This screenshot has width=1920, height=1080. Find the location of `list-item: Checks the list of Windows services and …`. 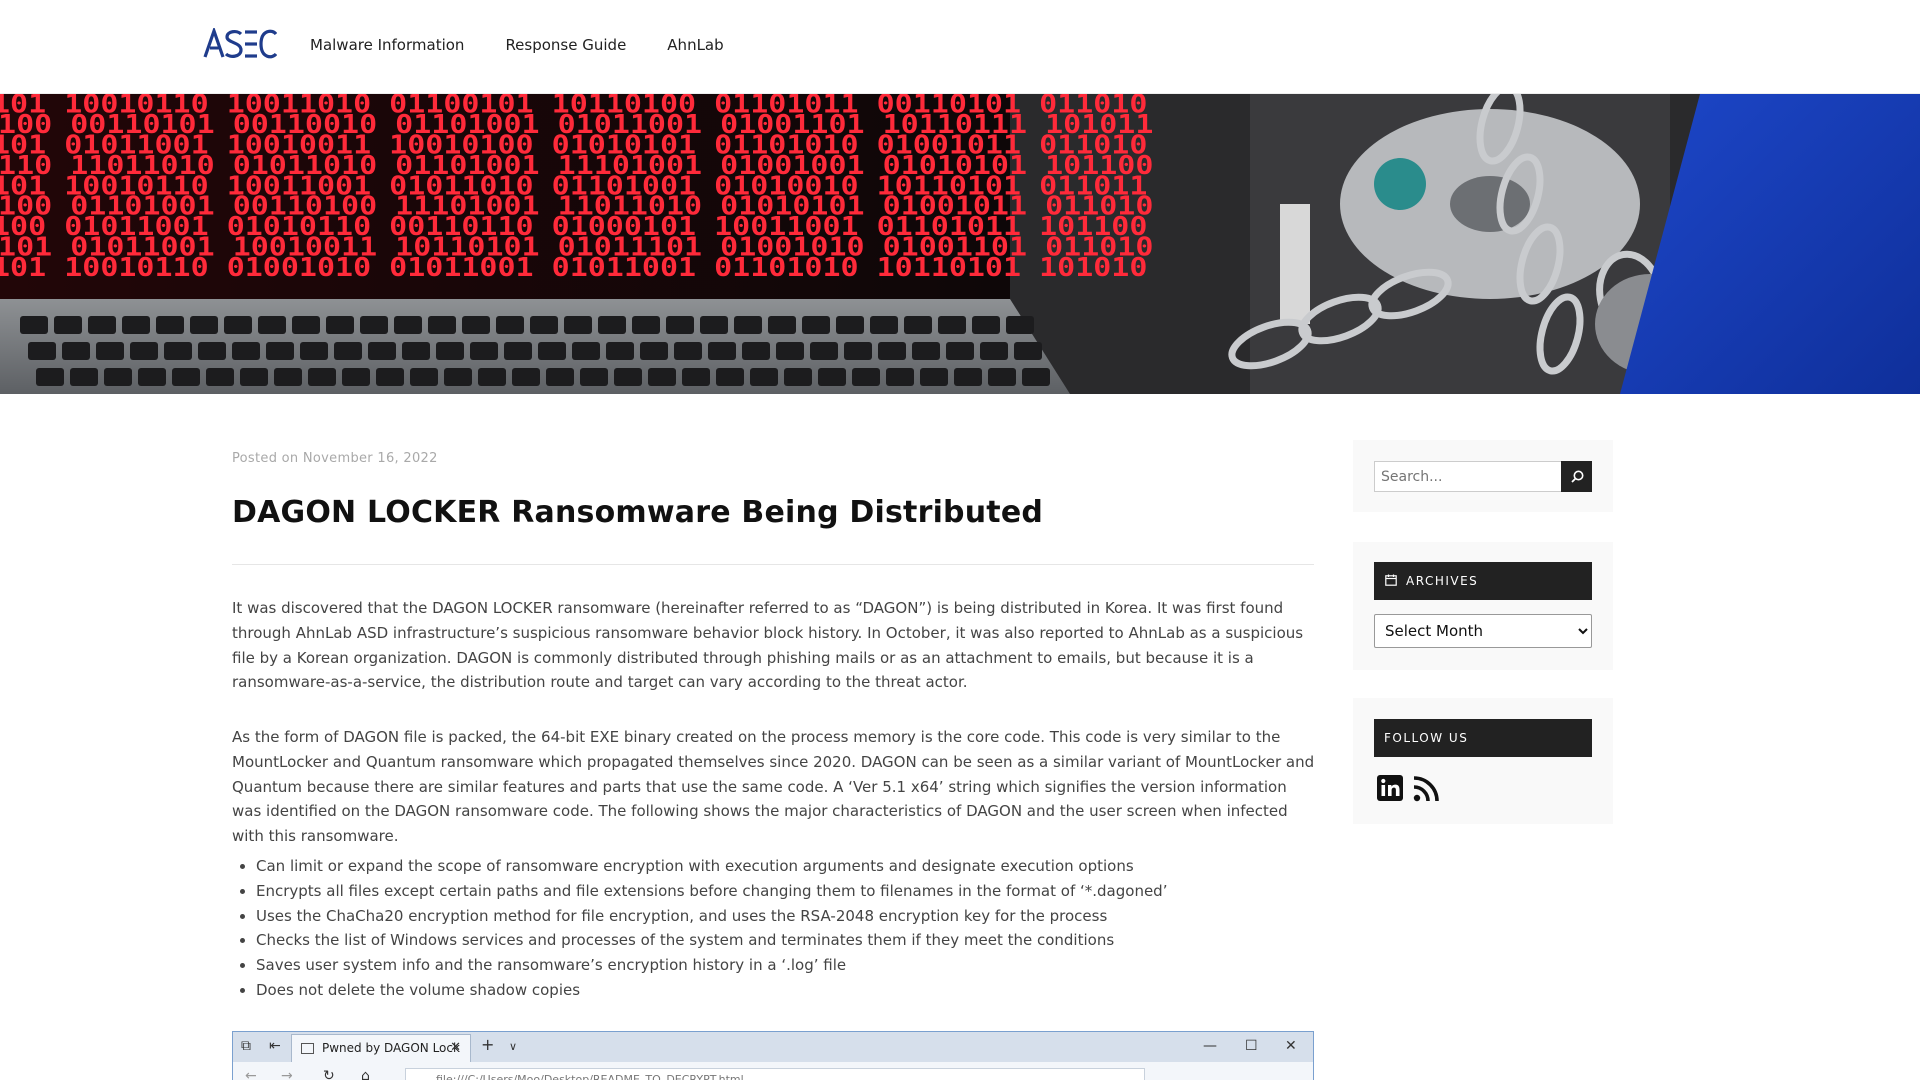

list-item: Checks the list of Windows services and … is located at coordinates (786, 940).